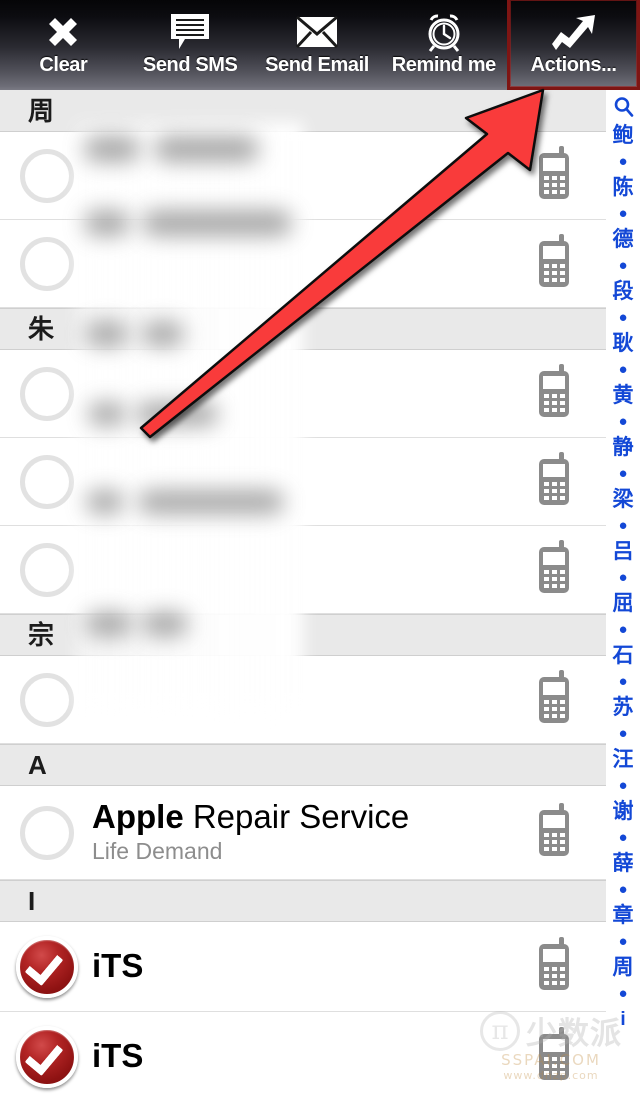 Image resolution: width=640 pixels, height=1096 pixels. What do you see at coordinates (623, 343) in the screenshot?
I see `index-entry-geng: 耿` at bounding box center [623, 343].